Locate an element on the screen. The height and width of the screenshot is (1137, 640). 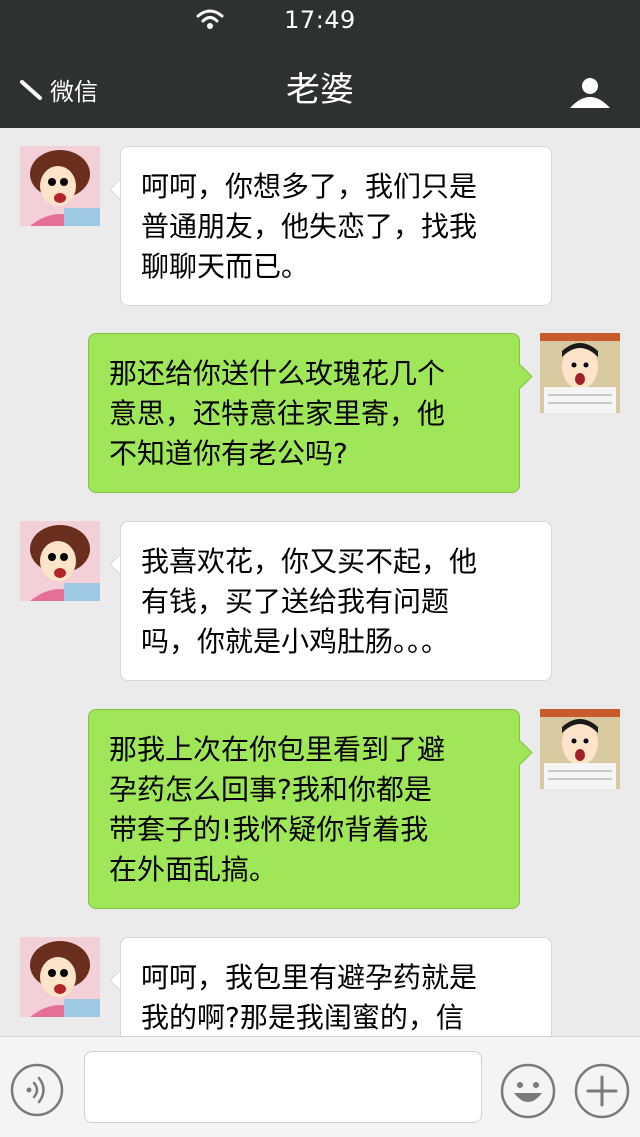
message-line: 呵呵，你想多了，我们只是 is located at coordinates (309, 186).